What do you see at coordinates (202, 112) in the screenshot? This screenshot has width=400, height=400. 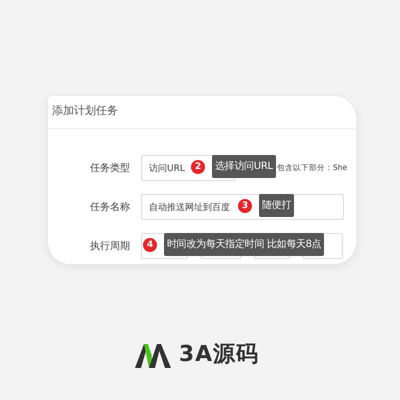 I see `dialog-title: 添加计划任务` at bounding box center [202, 112].